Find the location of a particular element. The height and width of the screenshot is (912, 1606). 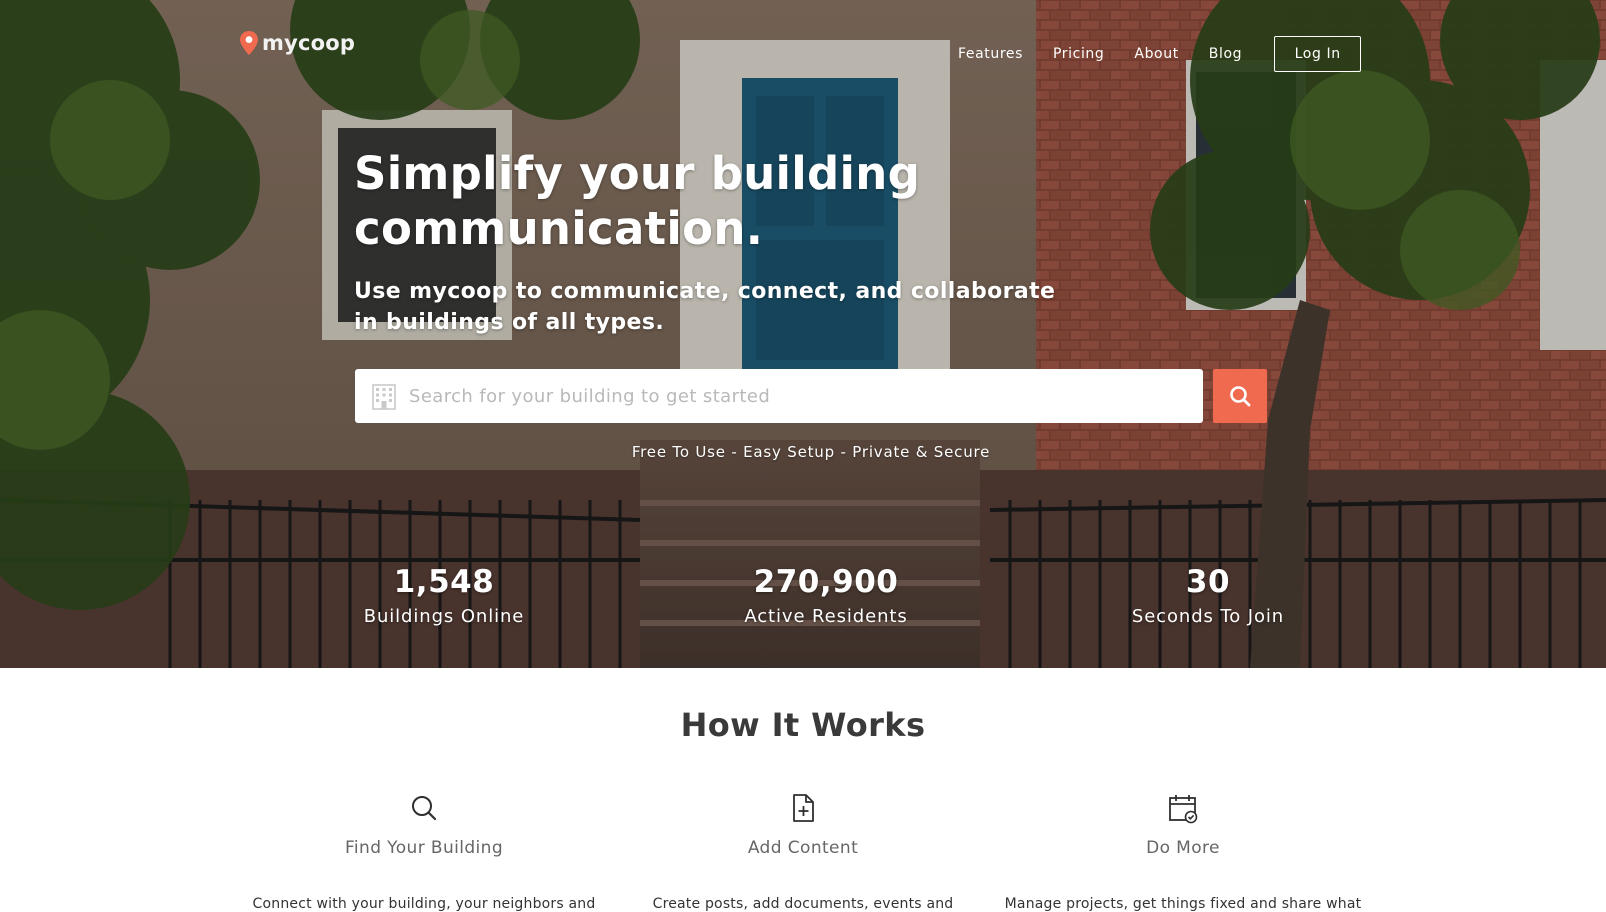

building-search-box is located at coordinates (779, 396).